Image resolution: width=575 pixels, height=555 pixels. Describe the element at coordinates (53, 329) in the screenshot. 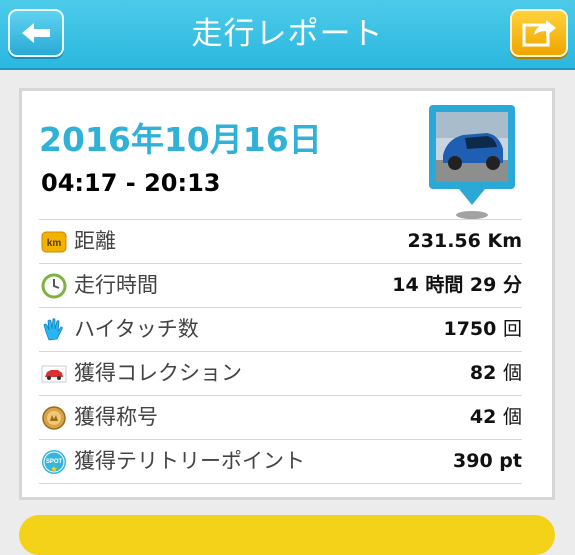

I see `high-five-hand-icon` at that location.